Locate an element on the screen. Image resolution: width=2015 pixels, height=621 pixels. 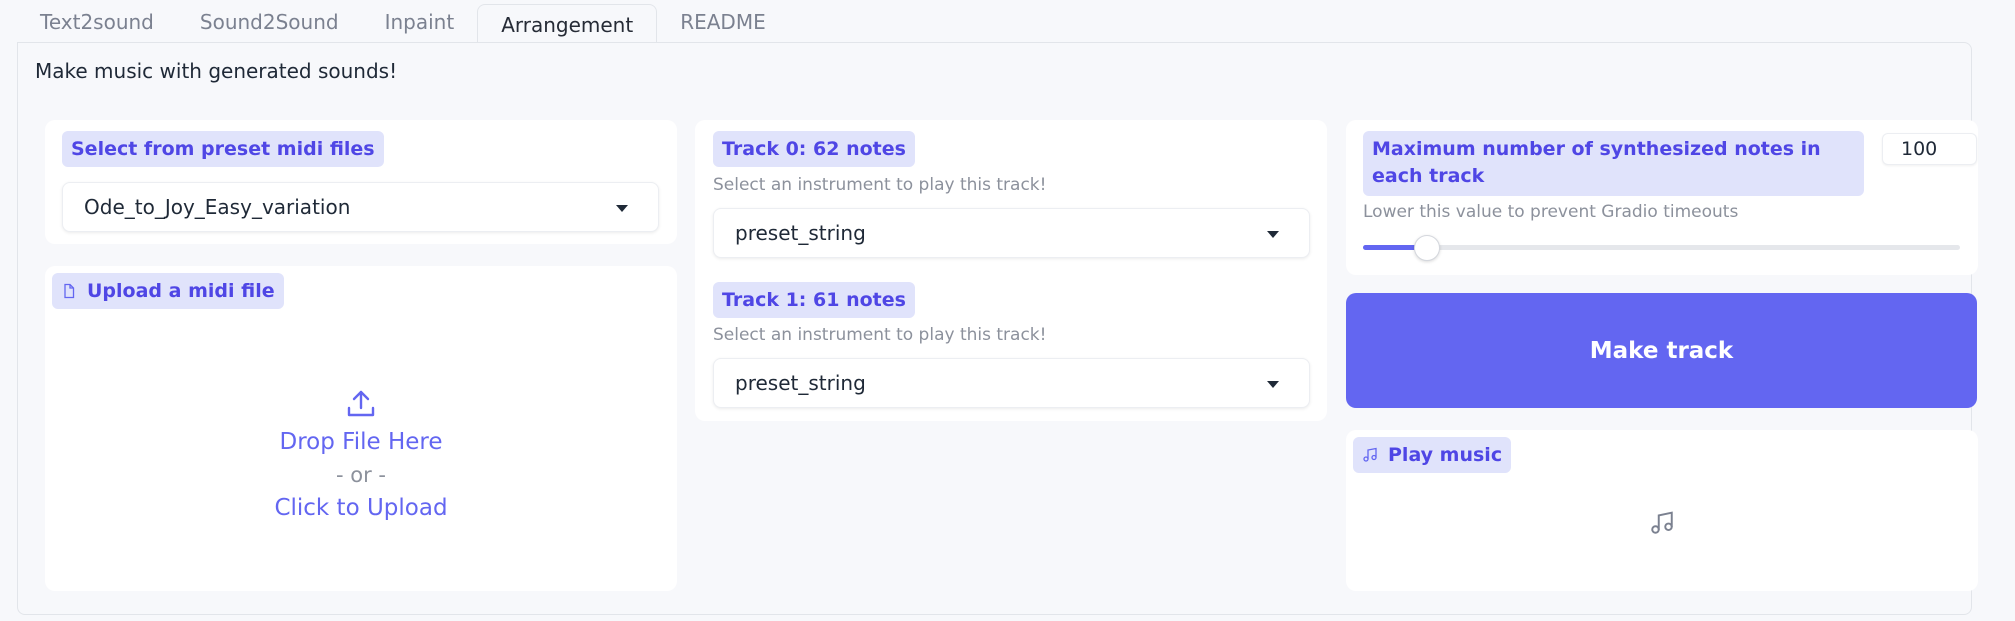
make-track-label: Make track is located at coordinates (1661, 350).